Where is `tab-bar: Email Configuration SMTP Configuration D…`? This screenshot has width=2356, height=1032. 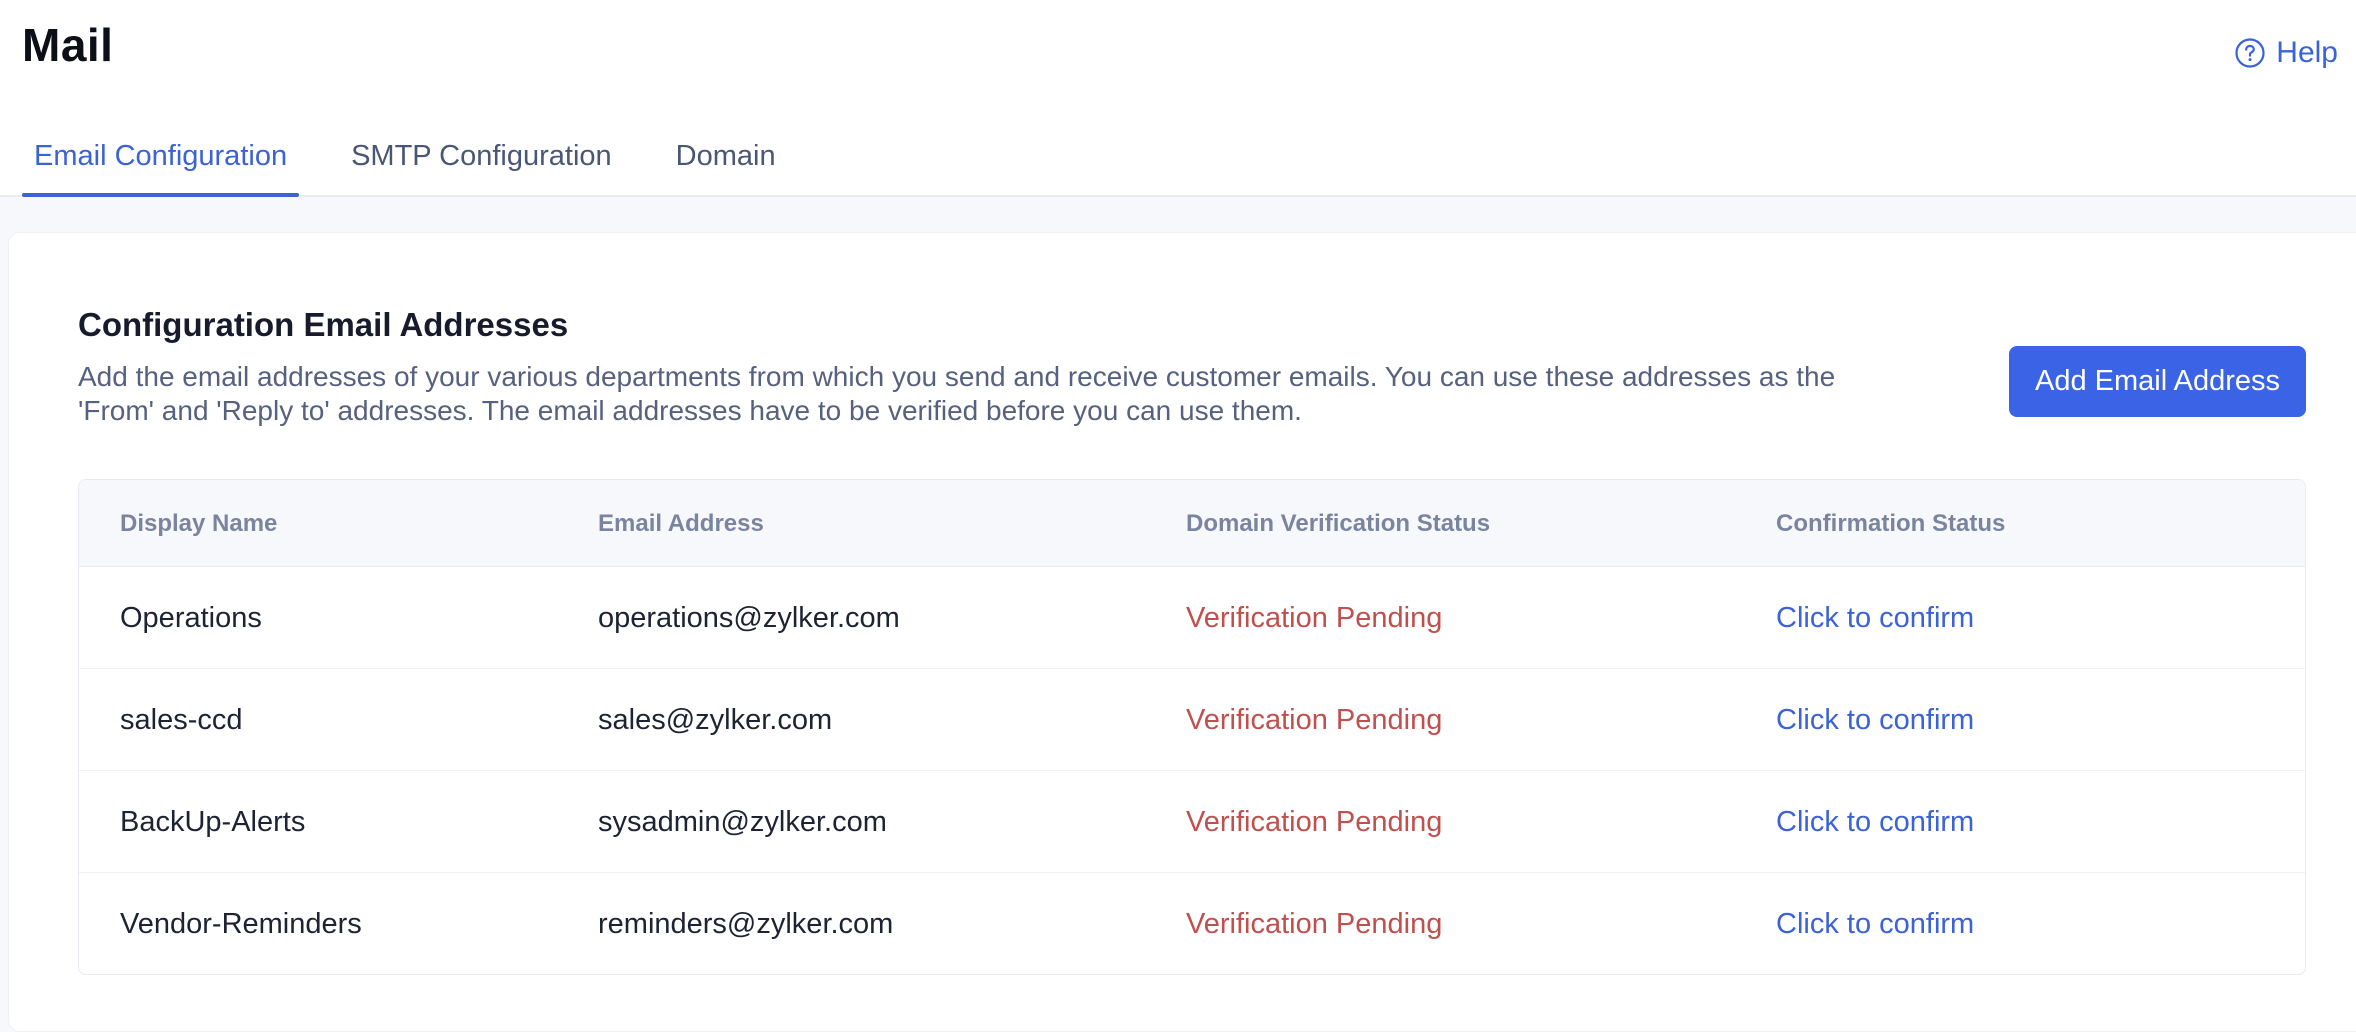
tab-bar: Email Configuration SMTP Configuration D… is located at coordinates (425, 158).